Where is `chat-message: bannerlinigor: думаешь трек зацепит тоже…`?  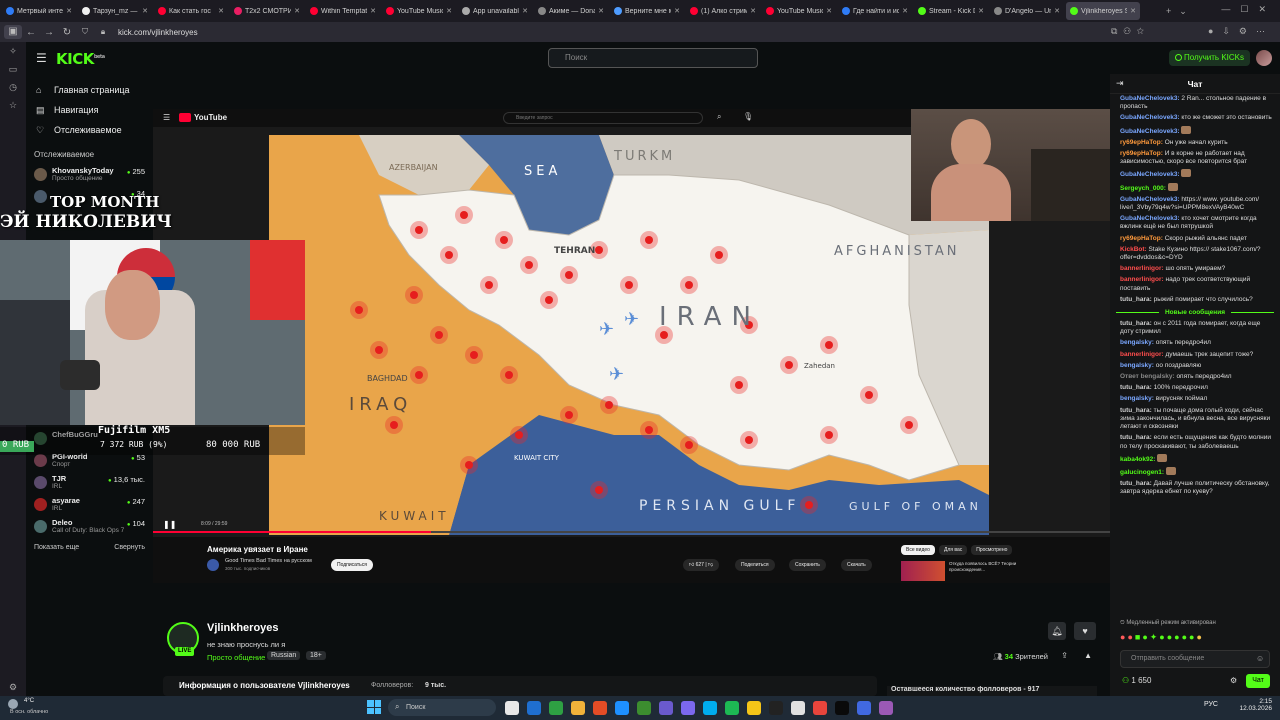
chat-message: bannerlinigor: думаешь трек зацепит тоже… is located at coordinates (1195, 355).